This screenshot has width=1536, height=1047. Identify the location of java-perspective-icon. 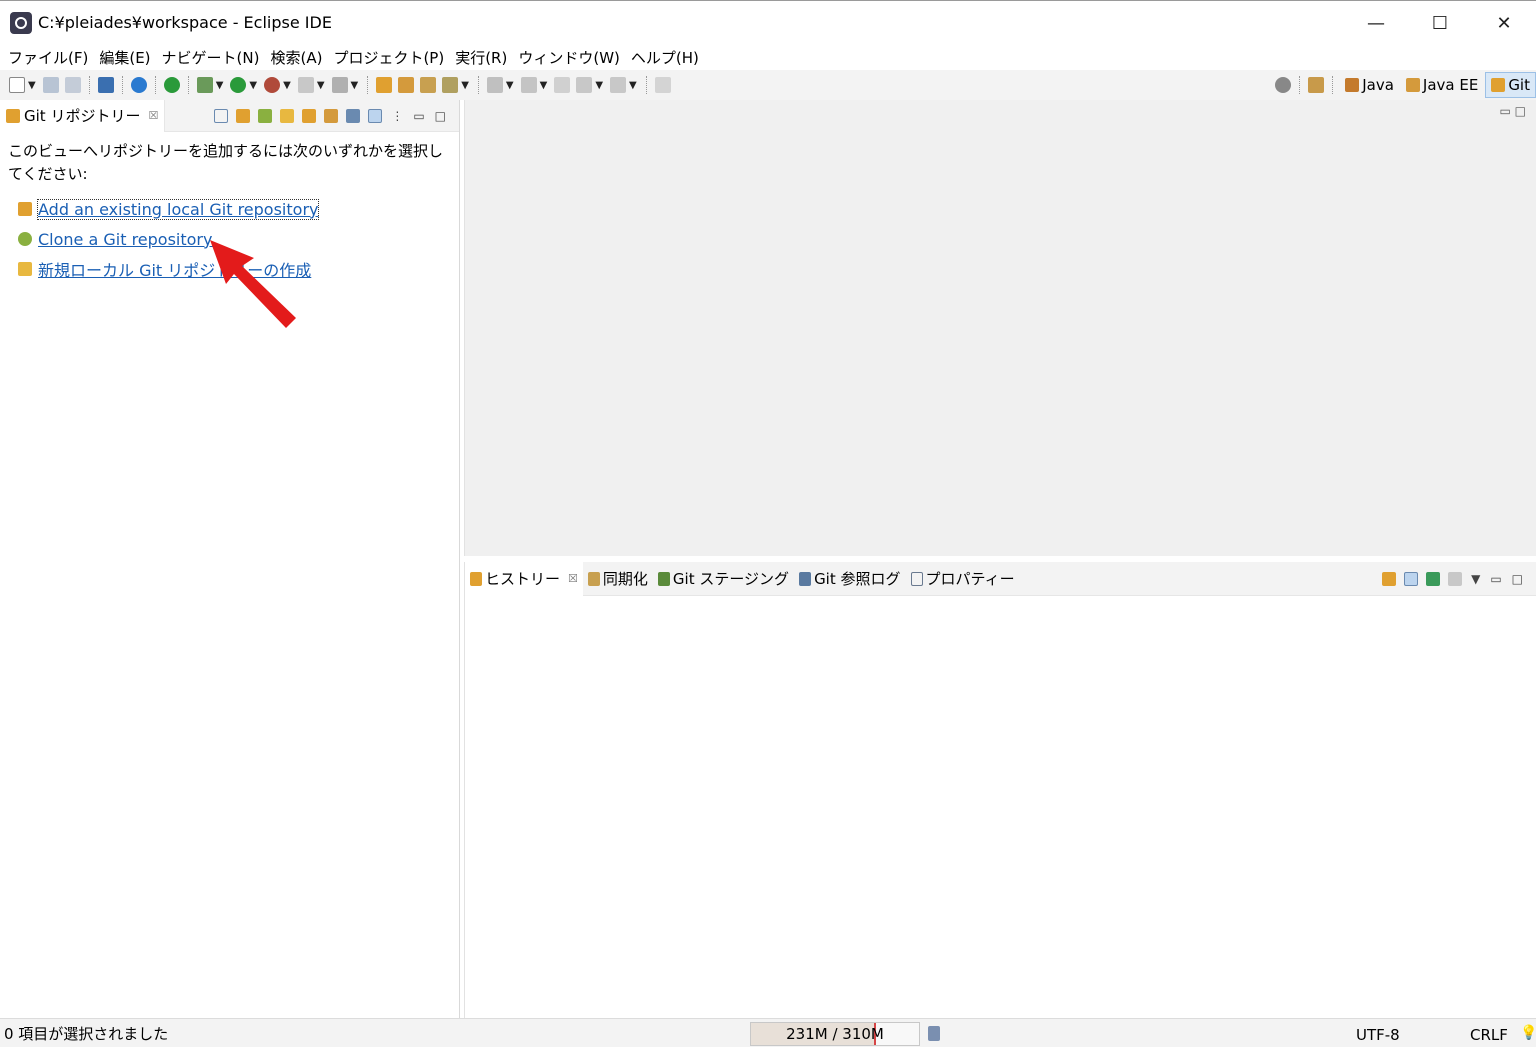
(1352, 85).